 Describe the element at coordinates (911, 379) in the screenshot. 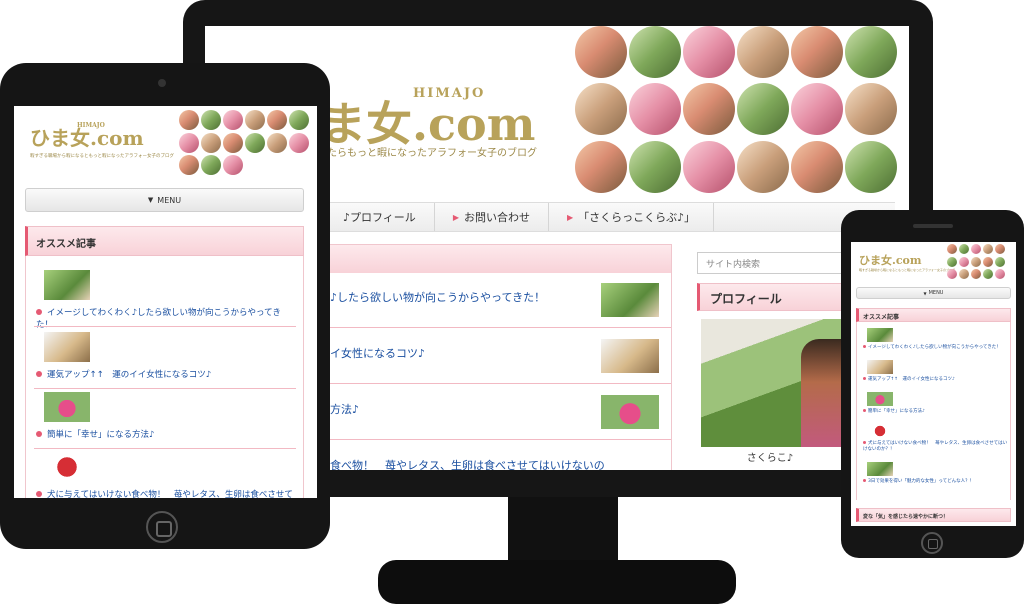

I see `post-title-text: 運気アップ↑↑ 運のイイ女性になるコツ♪` at that location.